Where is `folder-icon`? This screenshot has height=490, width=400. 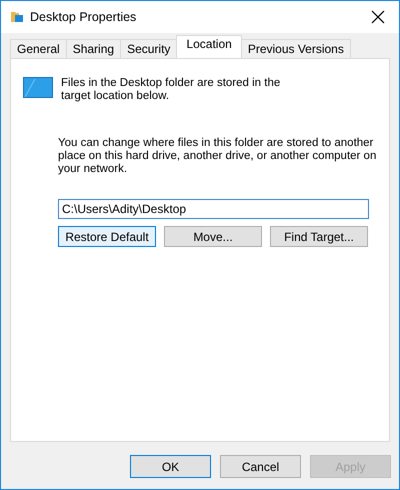
folder-icon is located at coordinates (17, 17).